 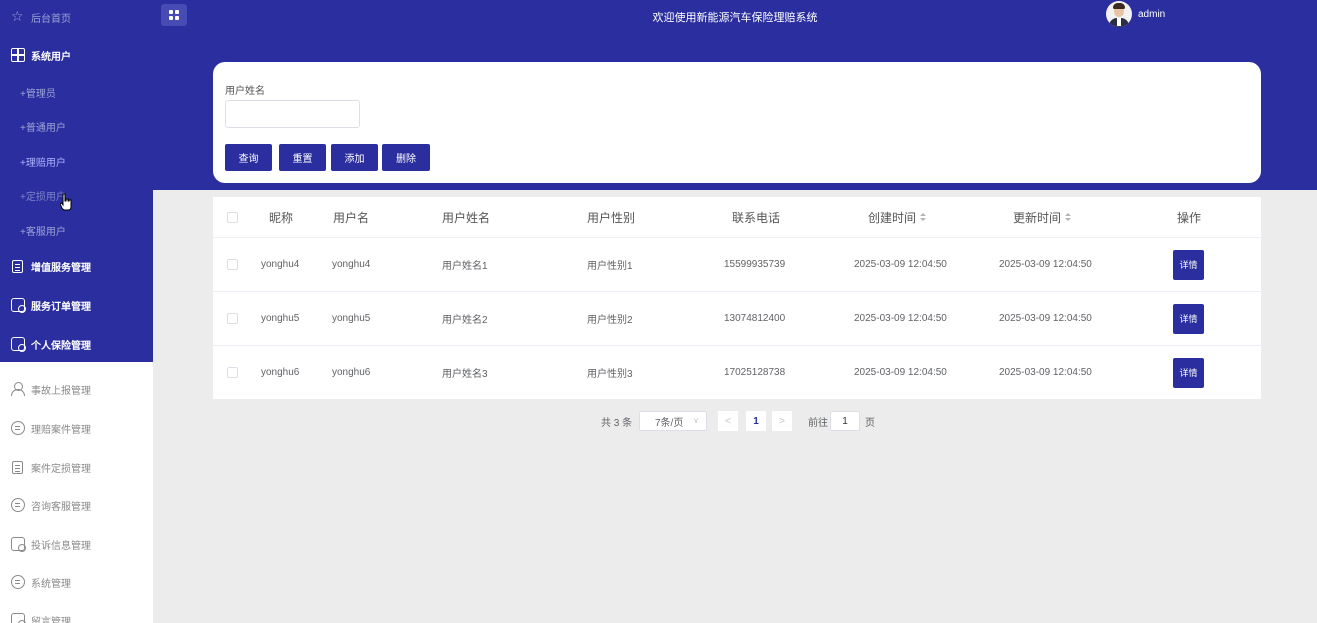 What do you see at coordinates (465, 374) in the screenshot?
I see `fullname-cell: 用户姓名3` at bounding box center [465, 374].